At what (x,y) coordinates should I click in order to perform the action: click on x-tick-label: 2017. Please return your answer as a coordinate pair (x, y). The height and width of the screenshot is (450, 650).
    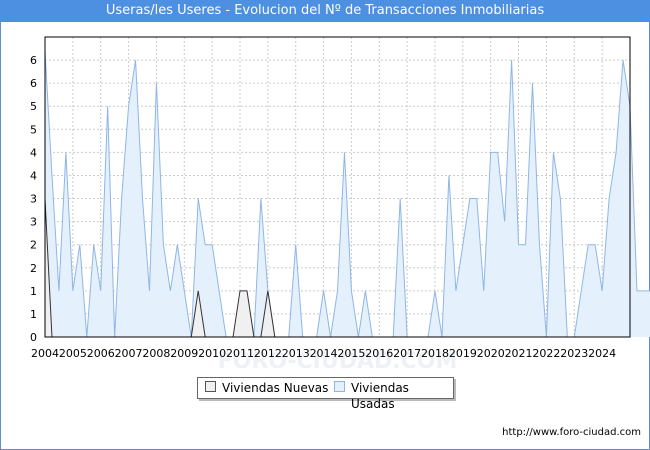
    Looking at the image, I should click on (407, 353).